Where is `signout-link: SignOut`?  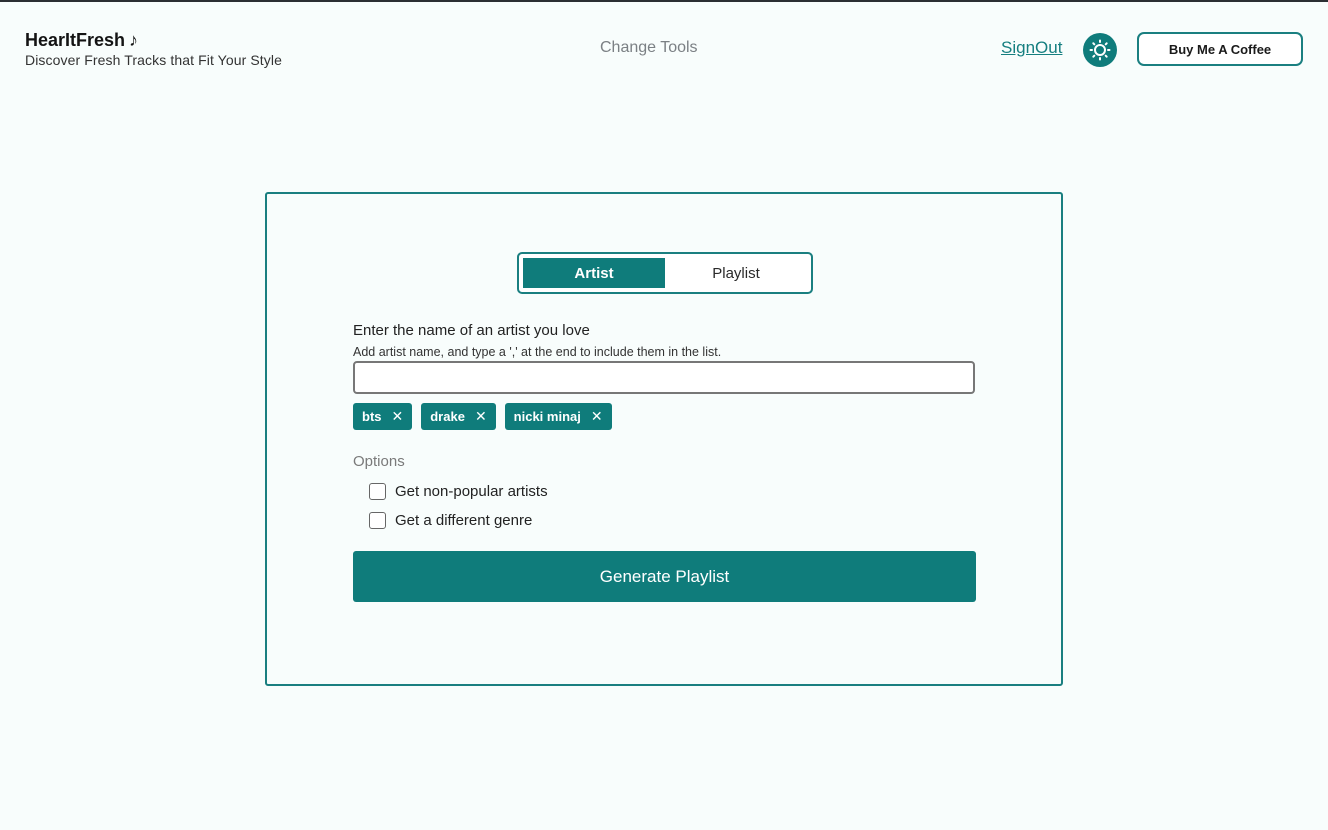 signout-link: SignOut is located at coordinates (1031, 48).